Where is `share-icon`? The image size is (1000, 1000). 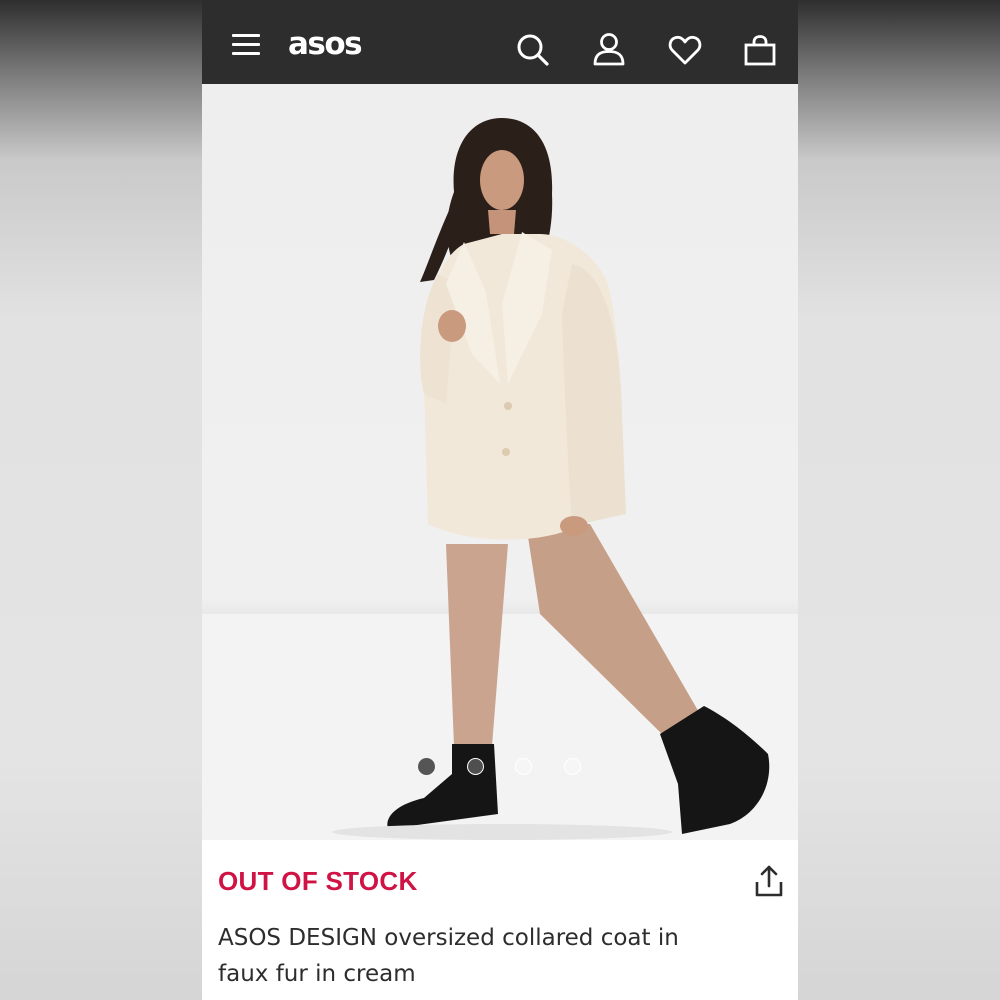 share-icon is located at coordinates (769, 881).